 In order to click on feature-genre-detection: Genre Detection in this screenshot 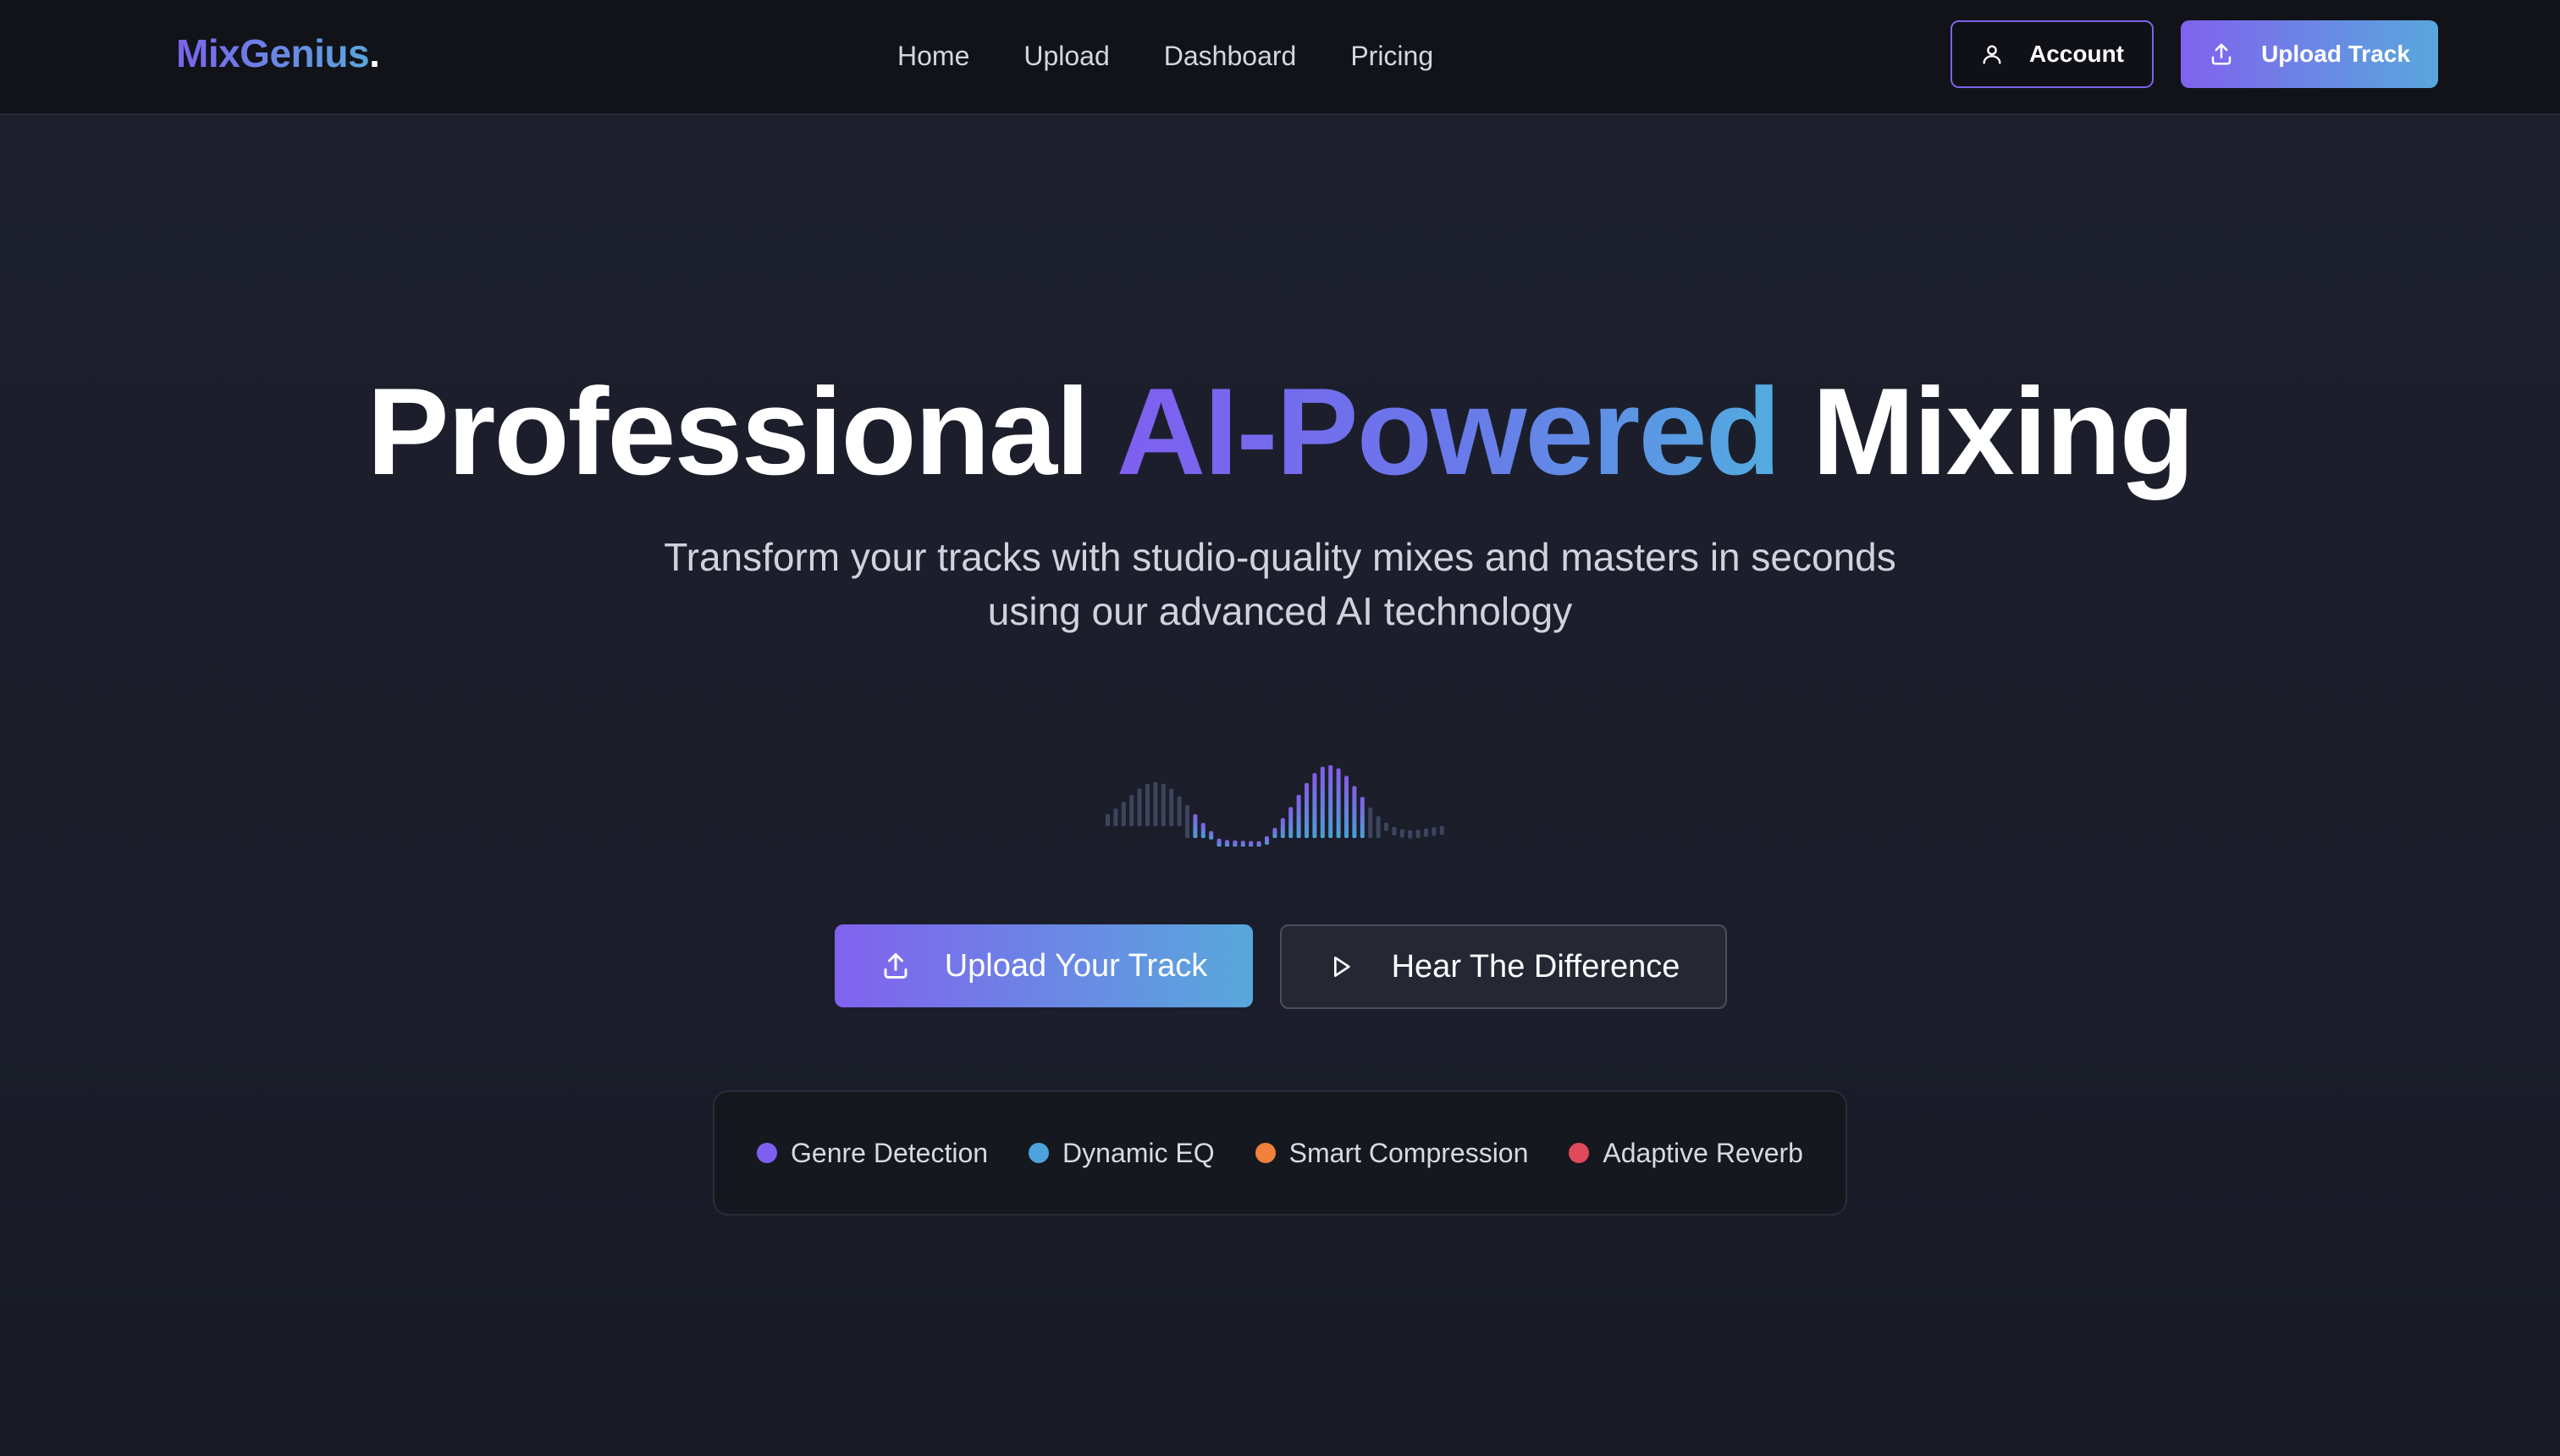, I will do `click(872, 1153)`.